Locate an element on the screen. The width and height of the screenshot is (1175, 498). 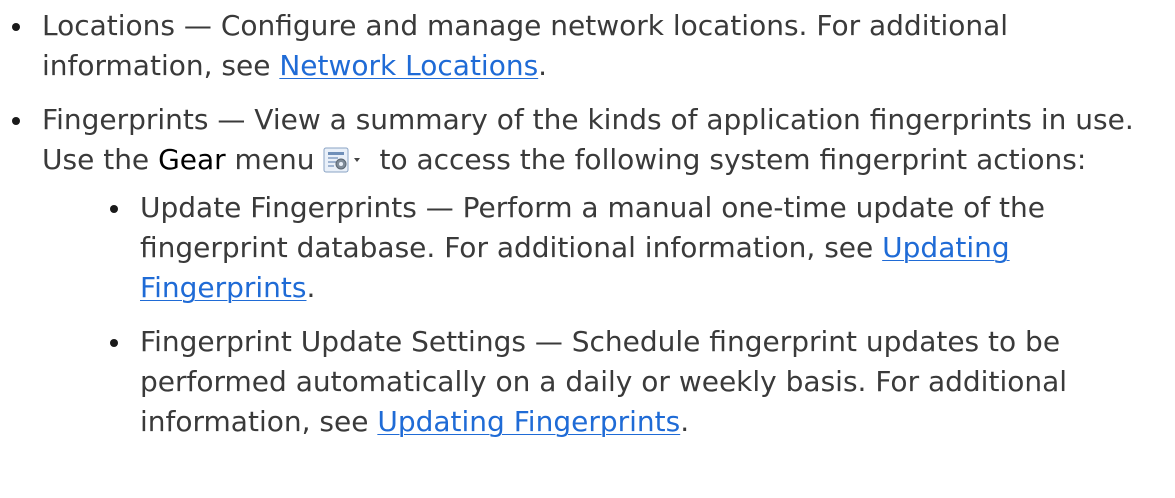
updating-fingerprints-link-2: Updating Fingerprints is located at coordinates (528, 421).